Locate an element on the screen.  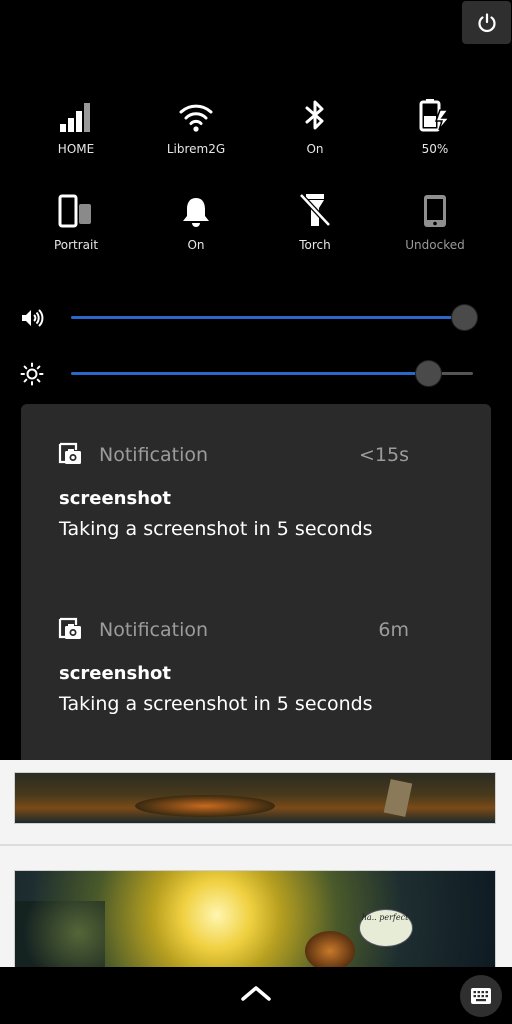
brightness-track-fill is located at coordinates (250, 373).